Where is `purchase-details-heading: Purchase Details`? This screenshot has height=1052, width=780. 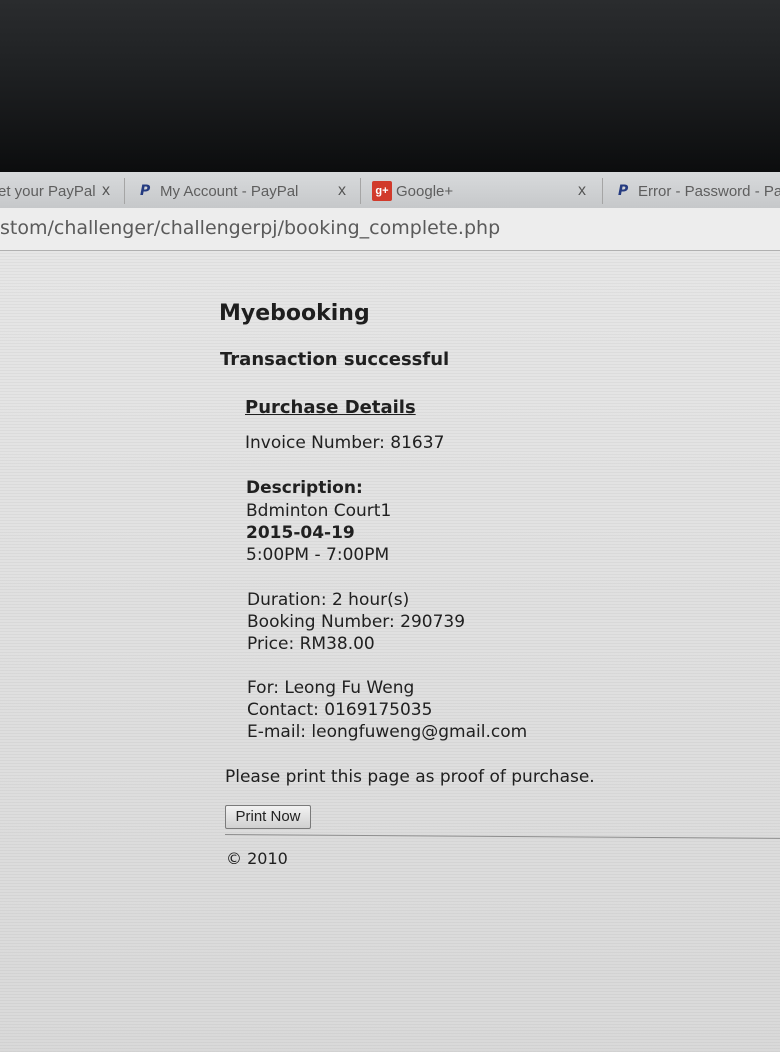
purchase-details-heading: Purchase Details is located at coordinates (330, 407).